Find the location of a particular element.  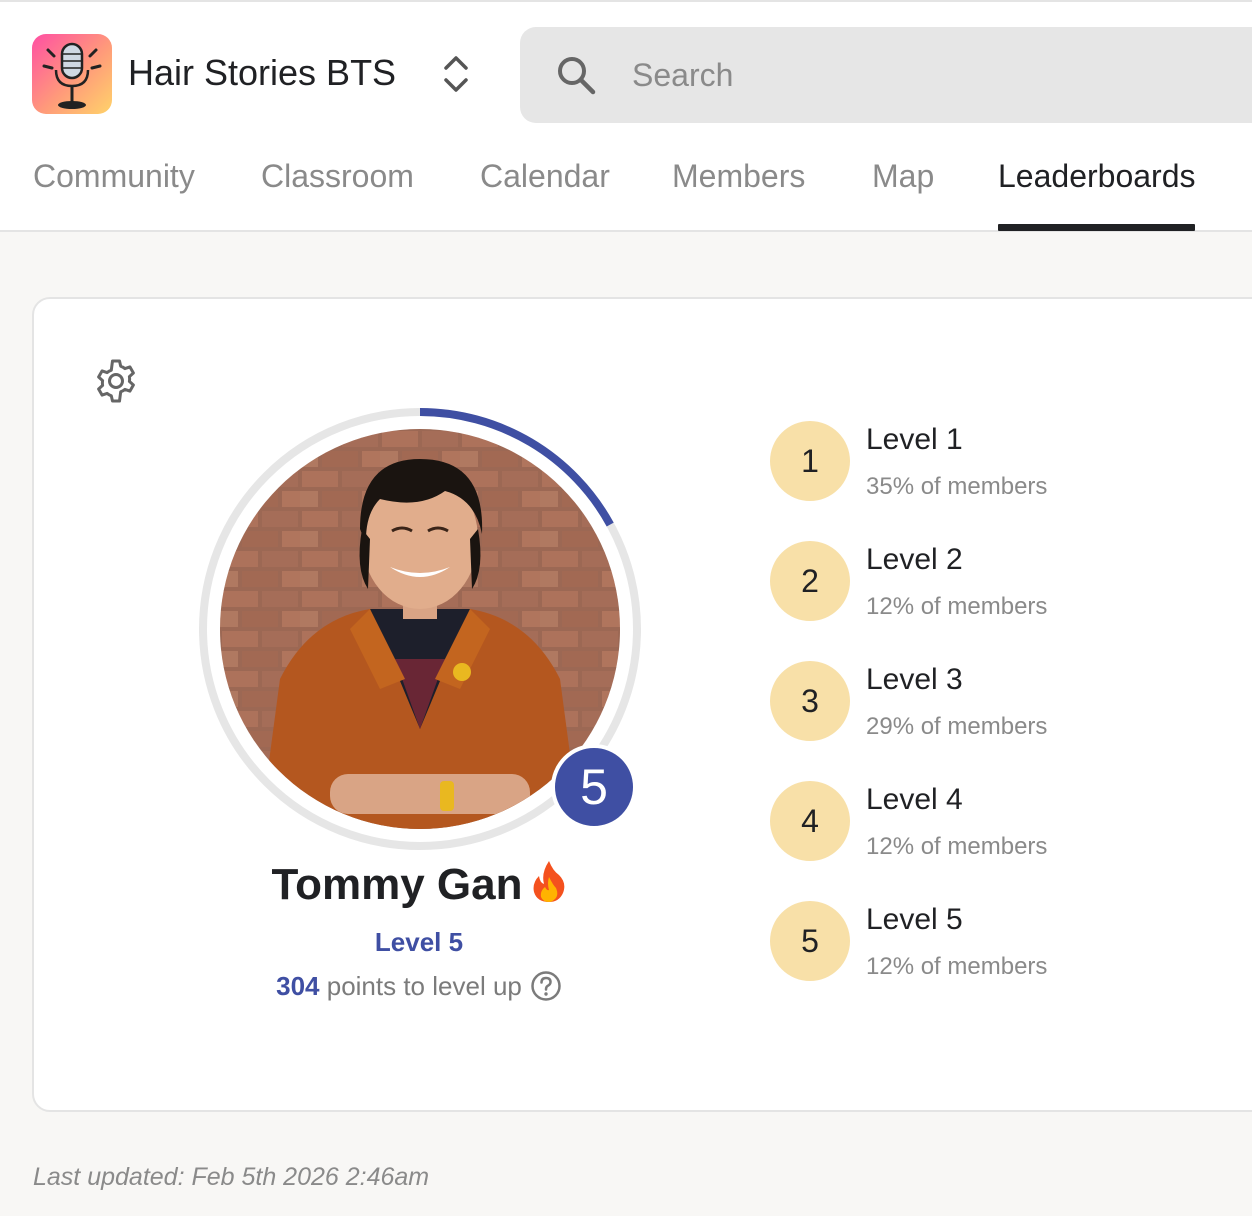

tab-classroom: Classroom is located at coordinates (337, 176).